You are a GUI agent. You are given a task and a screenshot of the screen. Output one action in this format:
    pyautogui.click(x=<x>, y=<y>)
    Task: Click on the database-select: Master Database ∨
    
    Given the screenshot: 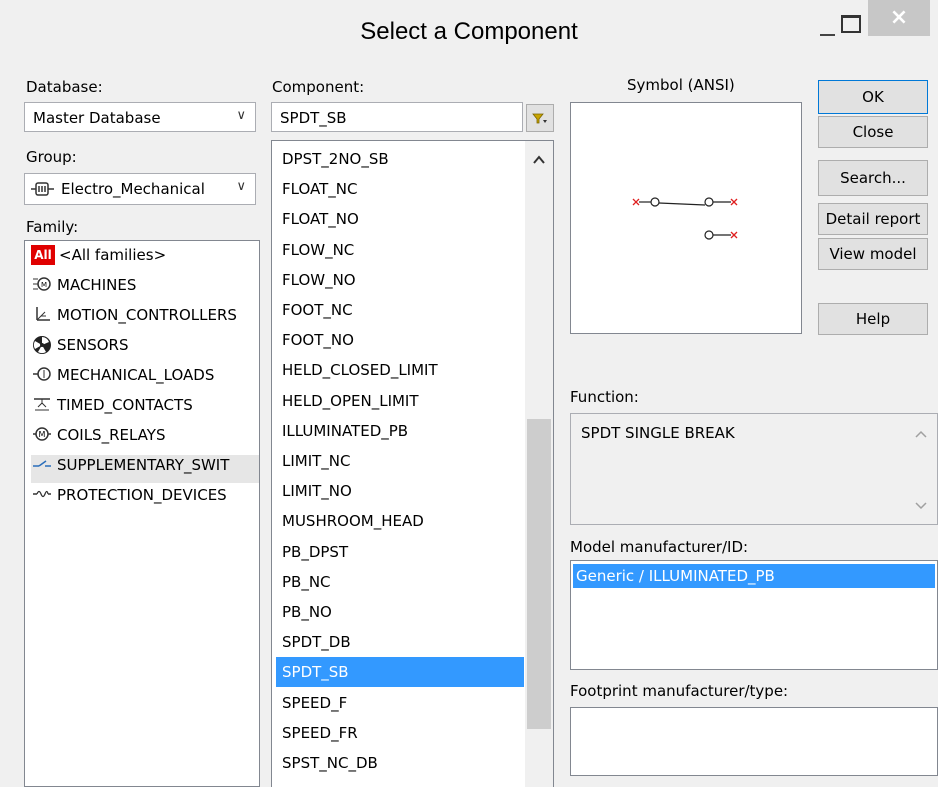 What is the action you would take?
    pyautogui.click(x=140, y=117)
    